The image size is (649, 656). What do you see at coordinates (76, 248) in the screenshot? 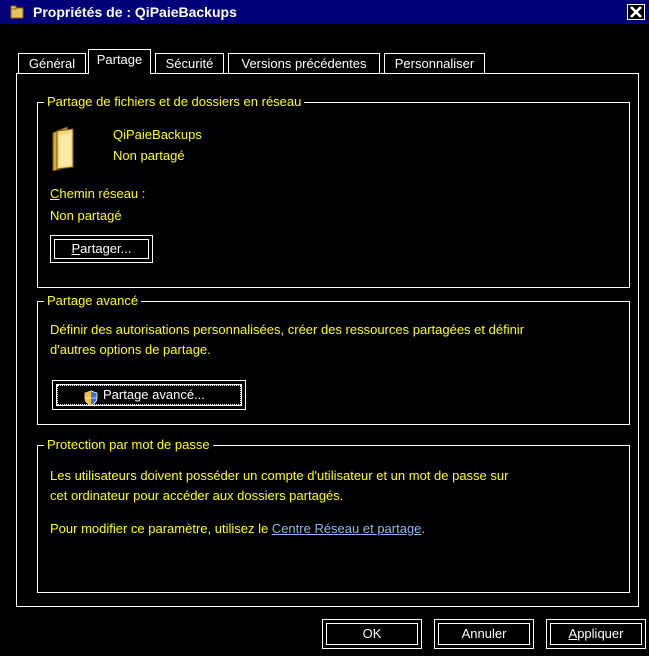
I see `accelerator-key: P` at bounding box center [76, 248].